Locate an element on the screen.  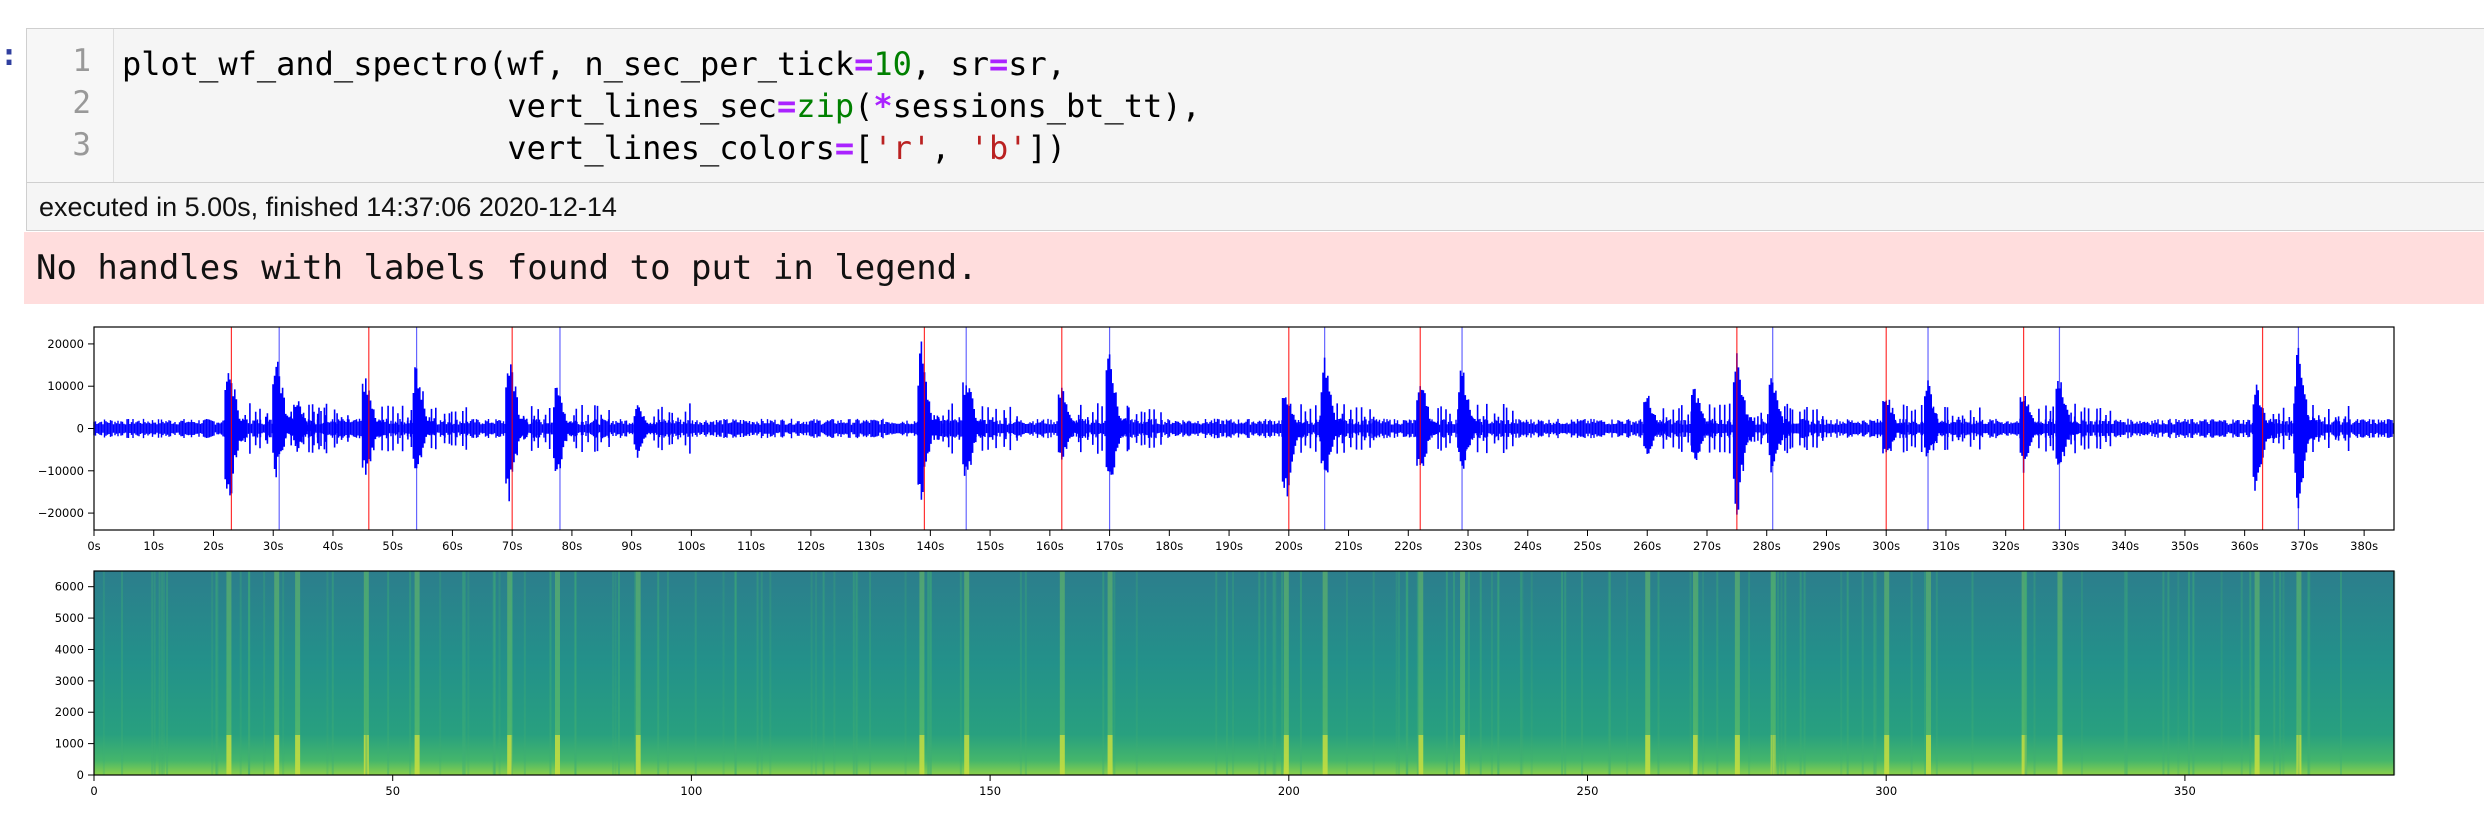
y-tick-label: 0 is located at coordinates (80, 775).